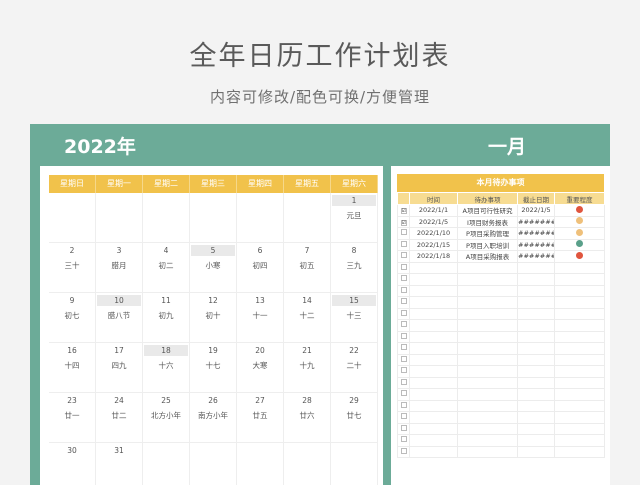 The width and height of the screenshot is (640, 485). What do you see at coordinates (72, 464) in the screenshot?
I see `calendar-day-cell: 30` at bounding box center [72, 464].